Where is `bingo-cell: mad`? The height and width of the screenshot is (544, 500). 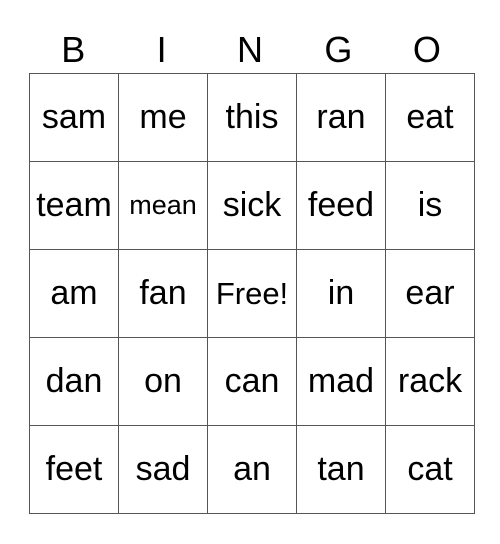 bingo-cell: mad is located at coordinates (341, 381).